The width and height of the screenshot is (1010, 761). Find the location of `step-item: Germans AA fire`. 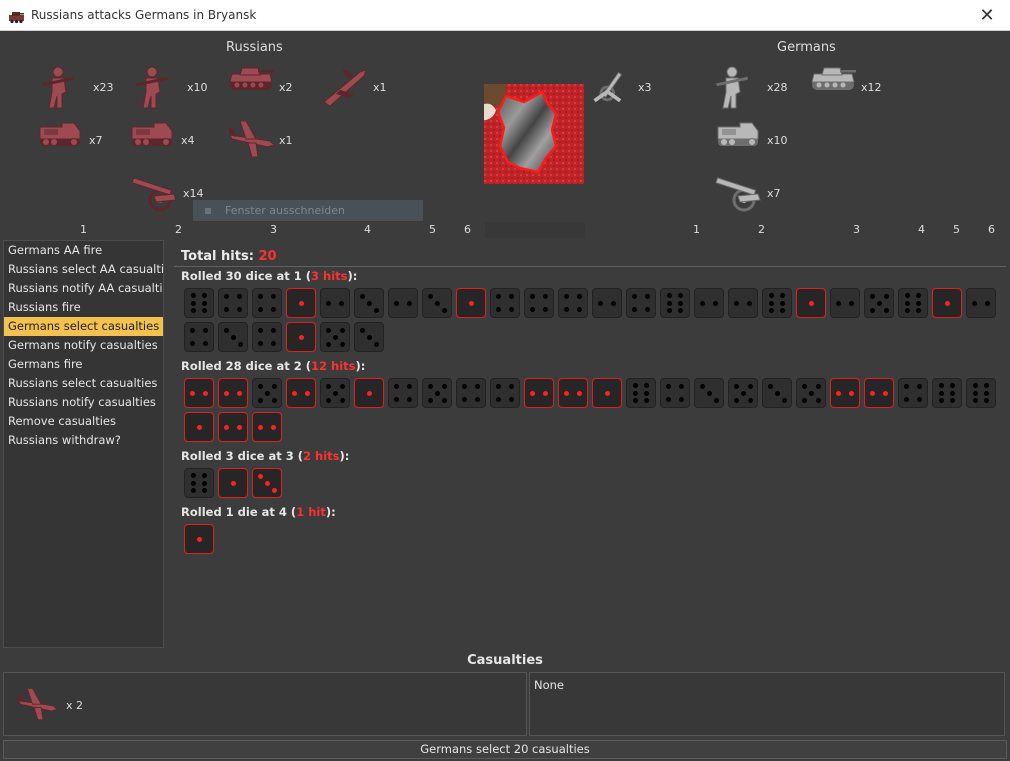

step-item: Germans AA fire is located at coordinates (83, 250).